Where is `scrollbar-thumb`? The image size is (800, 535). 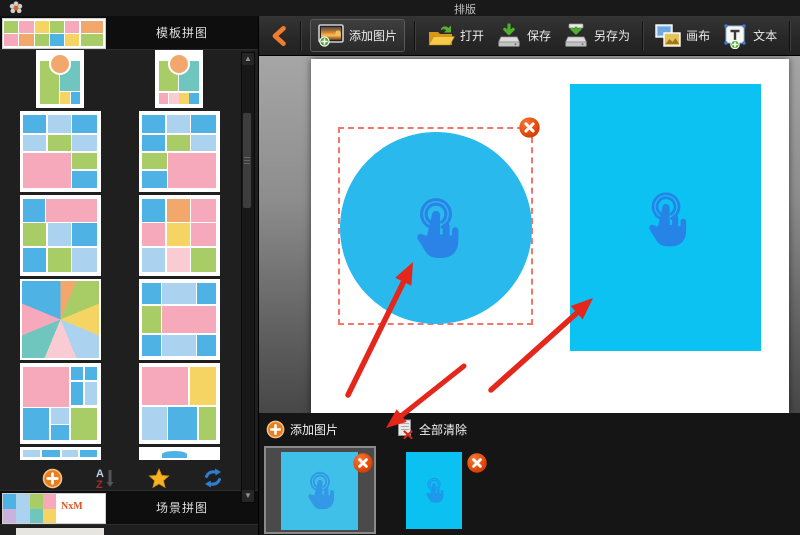 scrollbar-thumb is located at coordinates (247, 160).